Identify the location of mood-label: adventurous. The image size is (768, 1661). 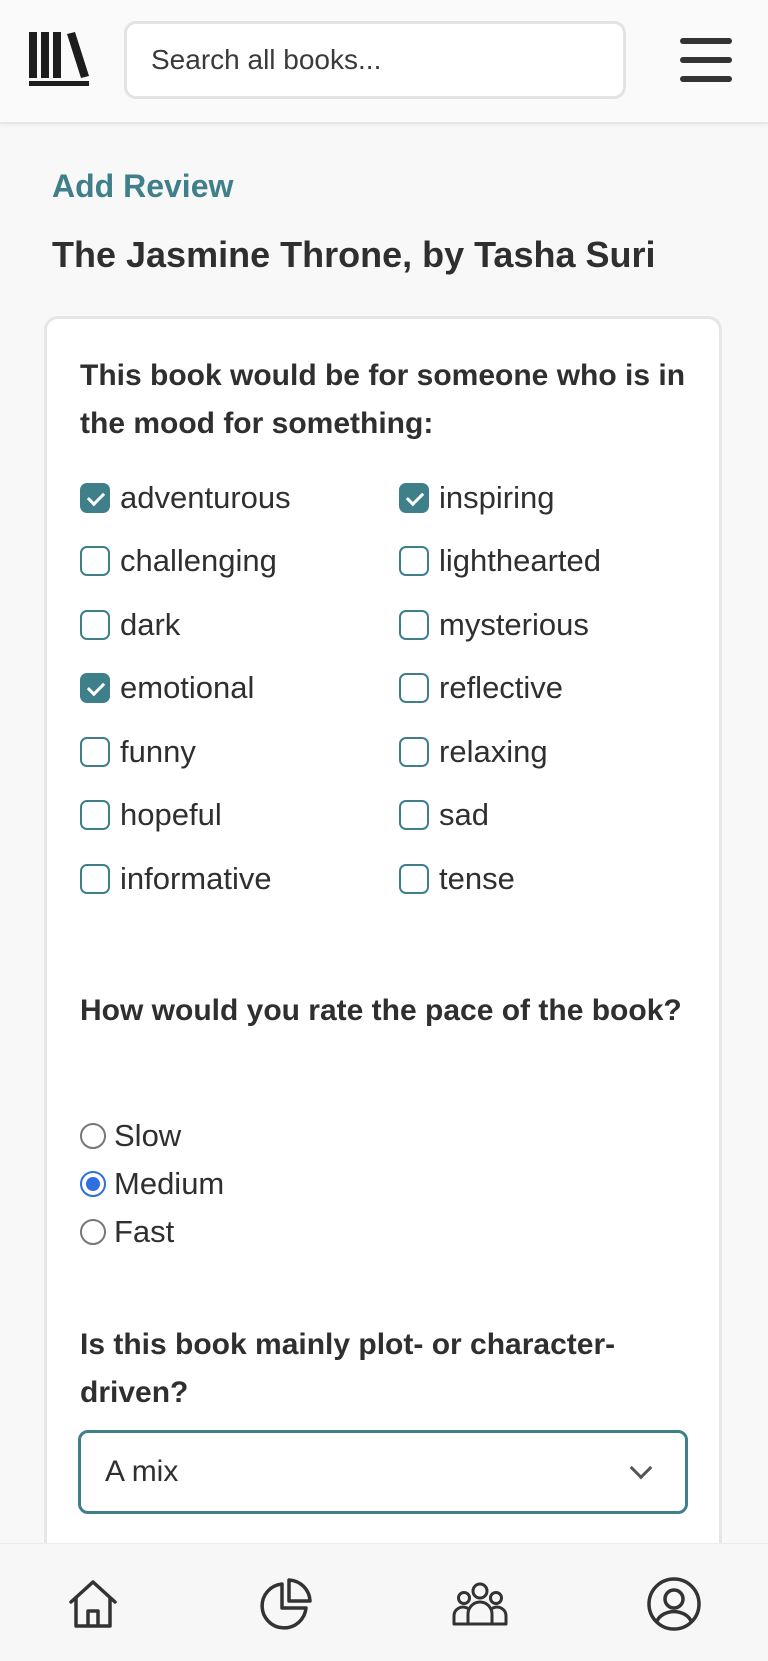
(205, 497).